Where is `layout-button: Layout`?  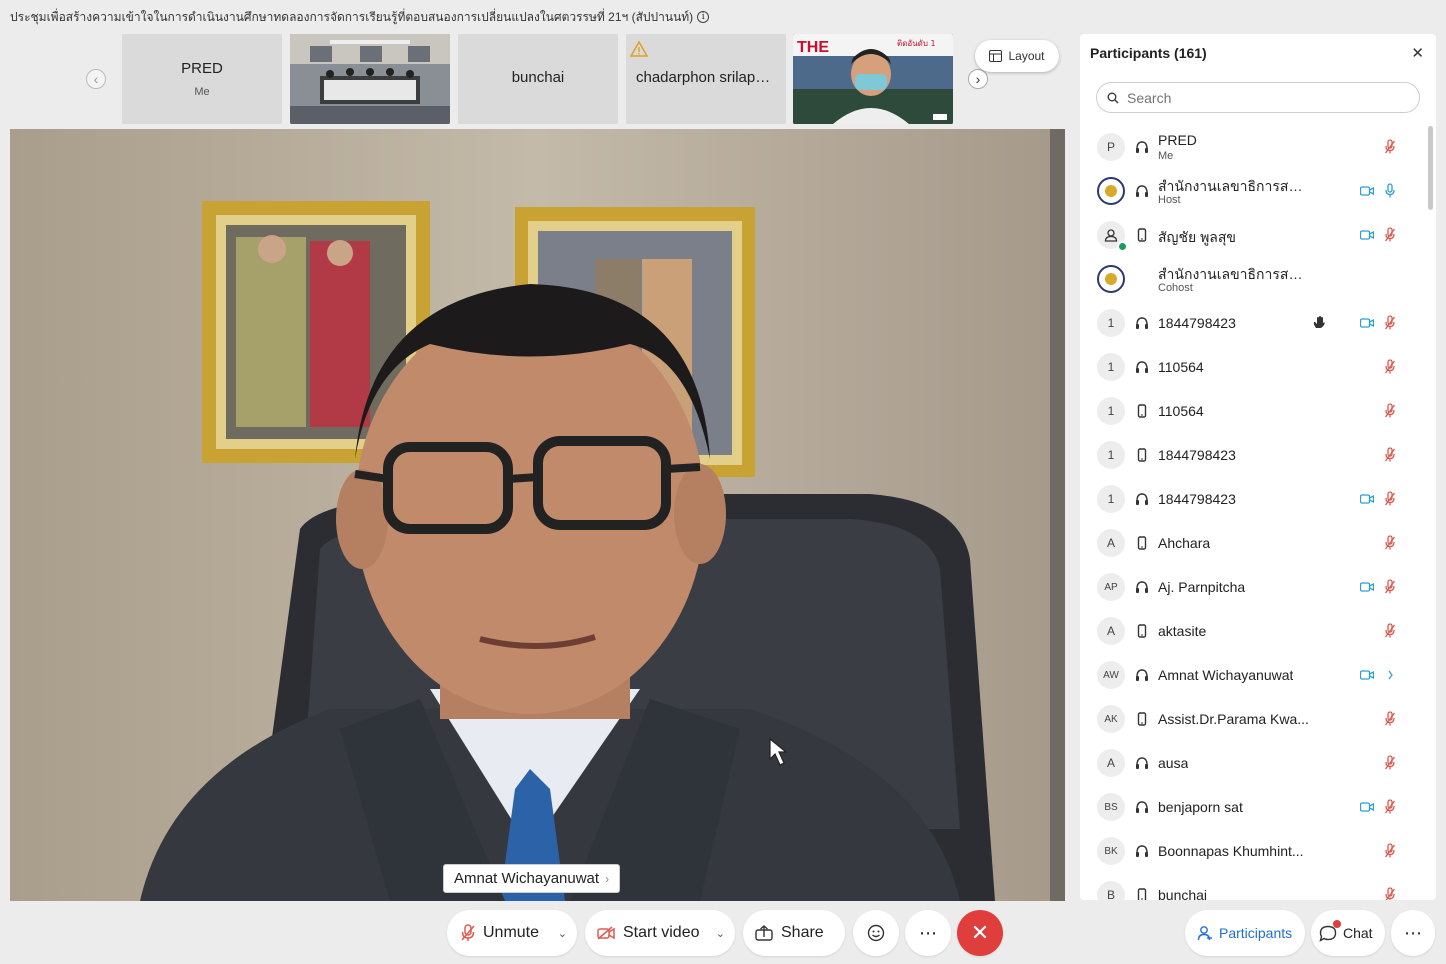 layout-button: Layout is located at coordinates (1017, 56).